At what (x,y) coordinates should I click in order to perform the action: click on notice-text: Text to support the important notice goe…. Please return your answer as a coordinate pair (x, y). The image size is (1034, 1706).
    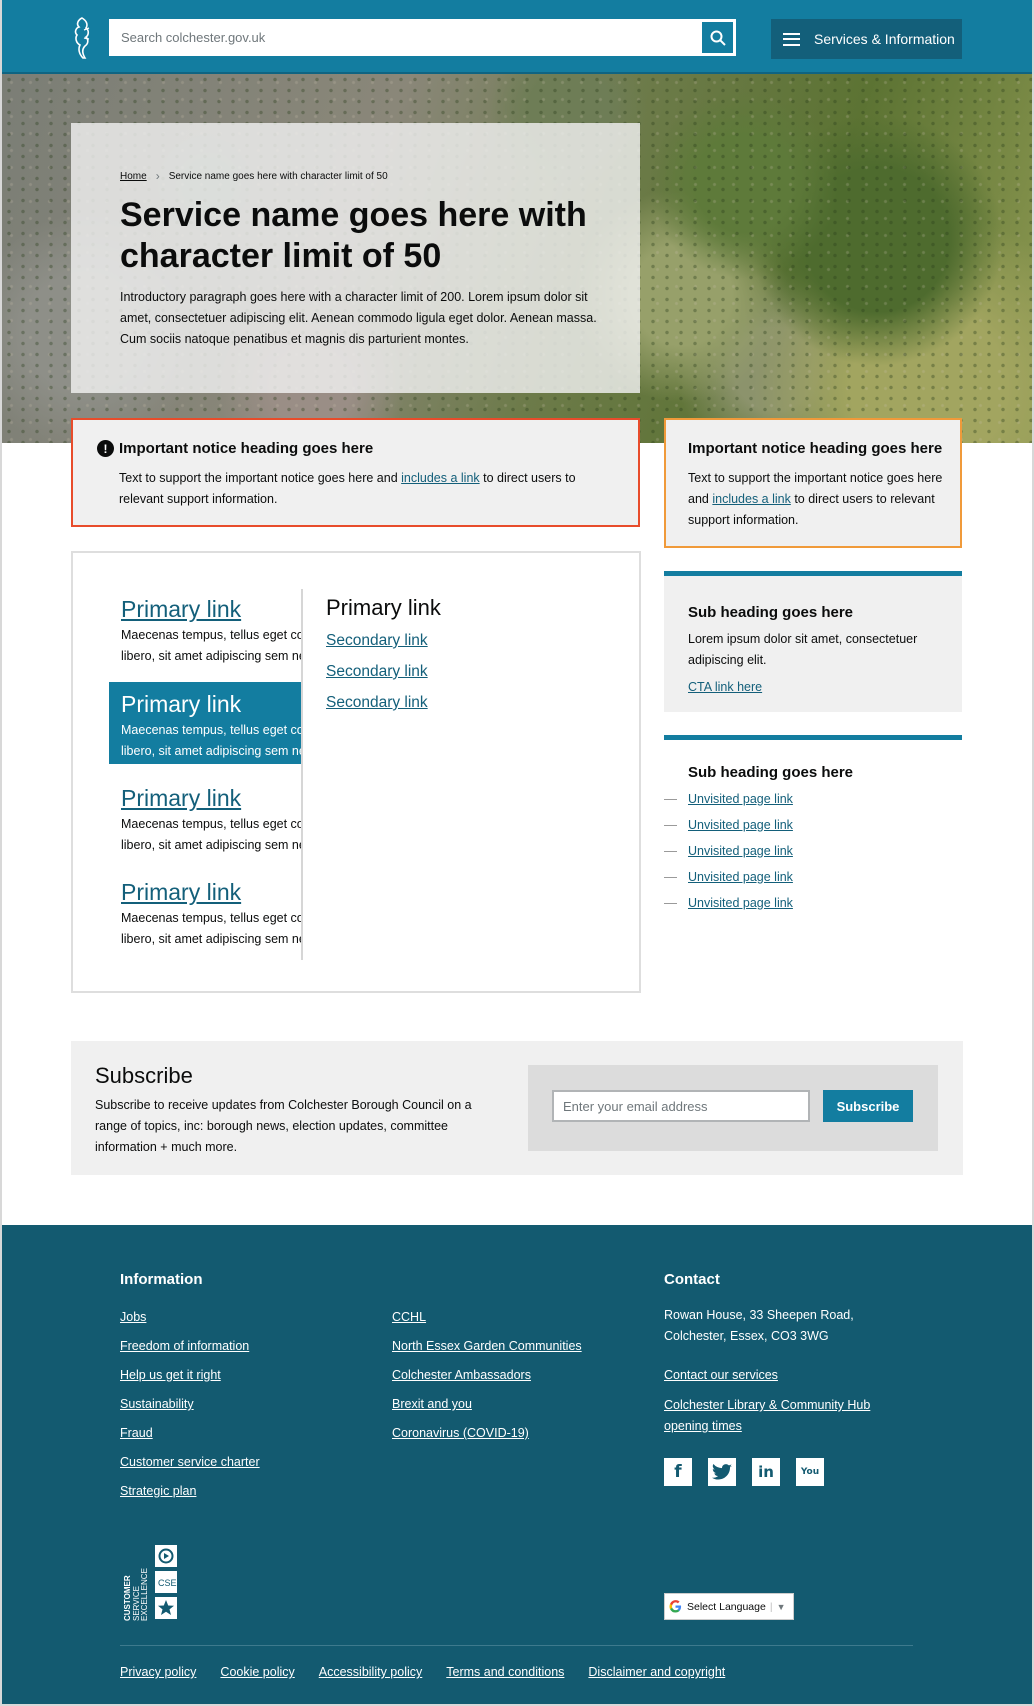
    Looking at the image, I should click on (354, 489).